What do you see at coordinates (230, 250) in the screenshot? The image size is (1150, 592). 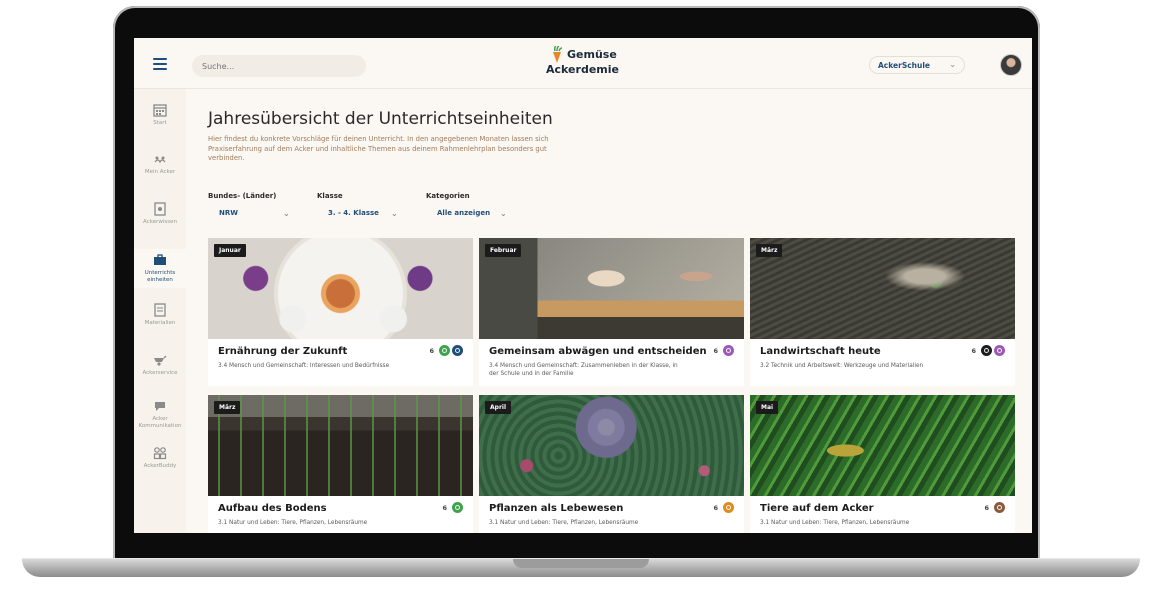 I see `month-badge: Januar` at bounding box center [230, 250].